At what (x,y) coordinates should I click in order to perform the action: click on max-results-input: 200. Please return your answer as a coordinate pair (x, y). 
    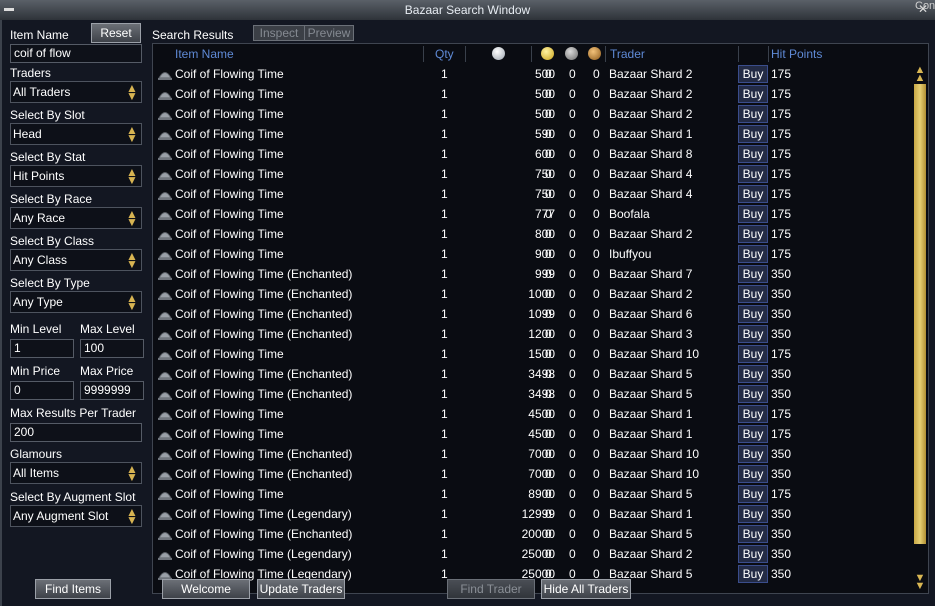
    Looking at the image, I should click on (76, 432).